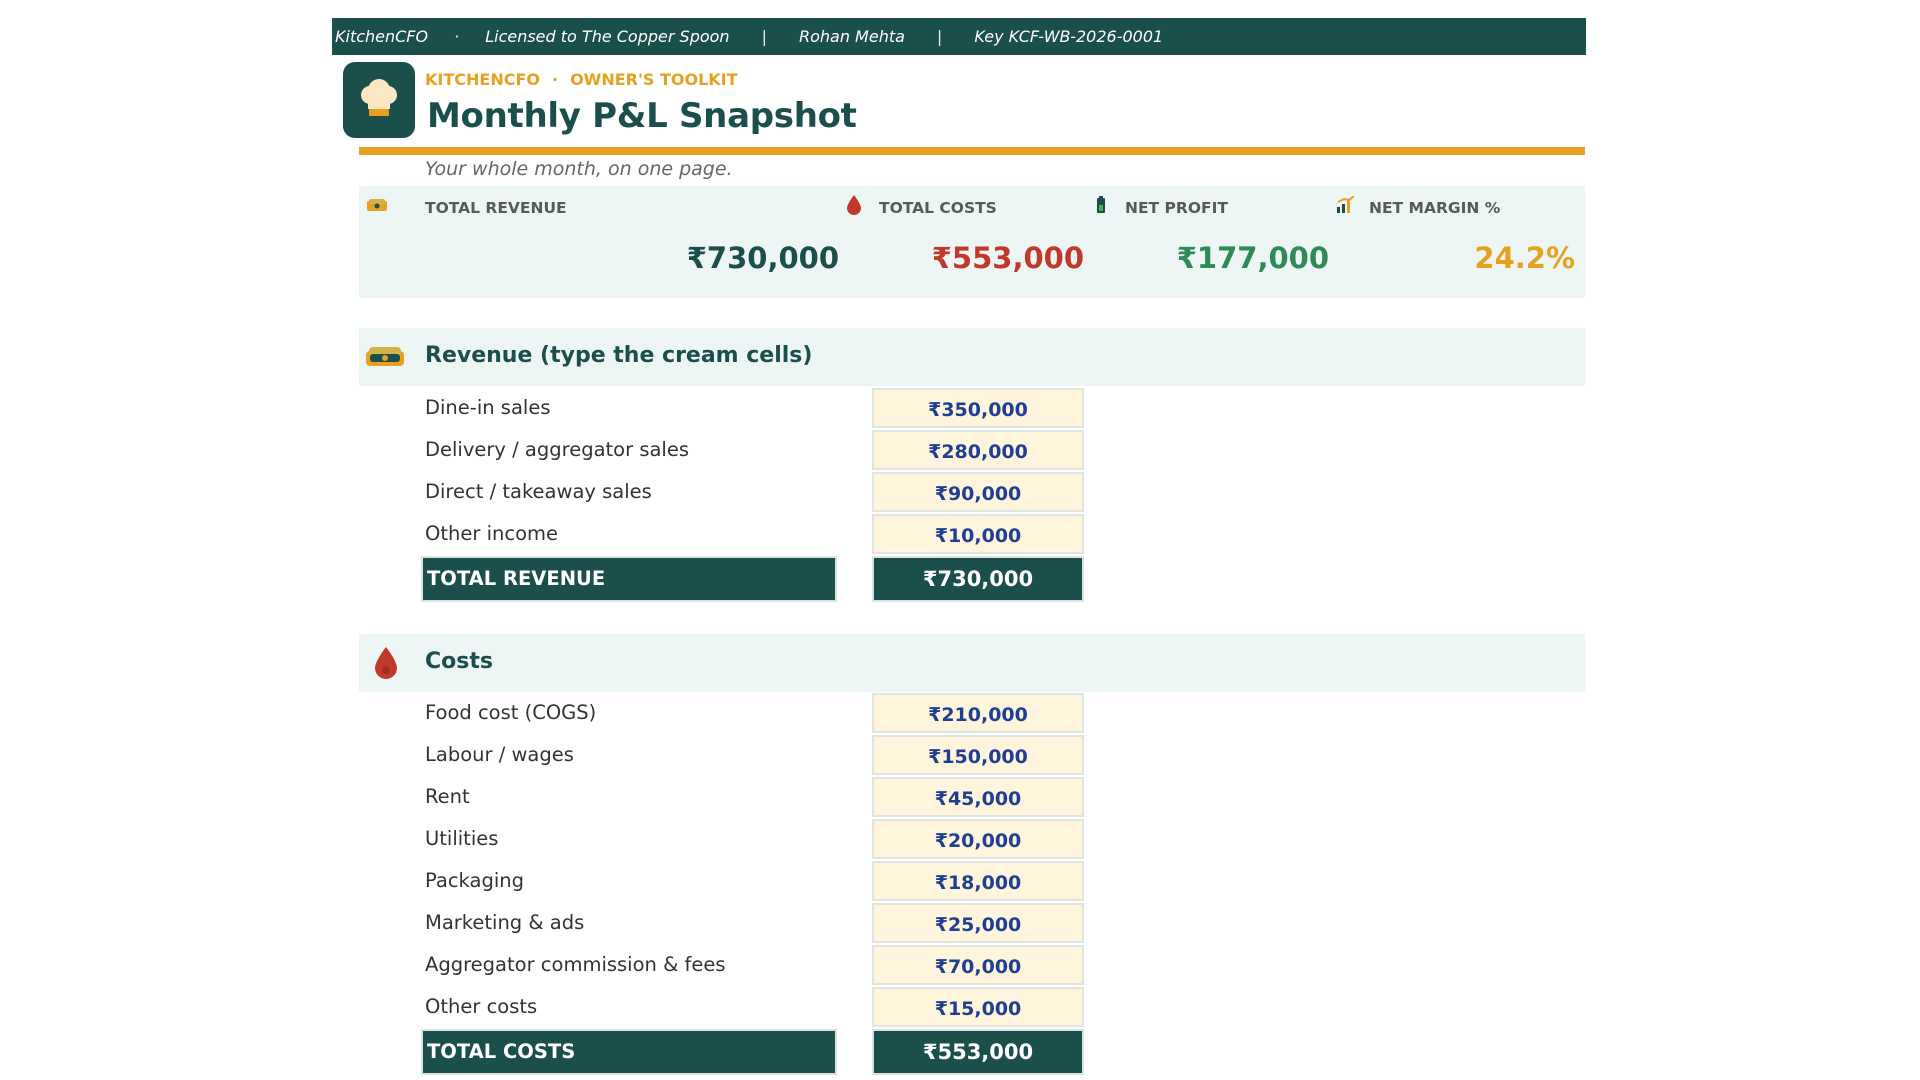 This screenshot has height=1080, width=1920. Describe the element at coordinates (1069, 36) in the screenshot. I see `license-key: Key KCF-WB-2026-0001` at that location.